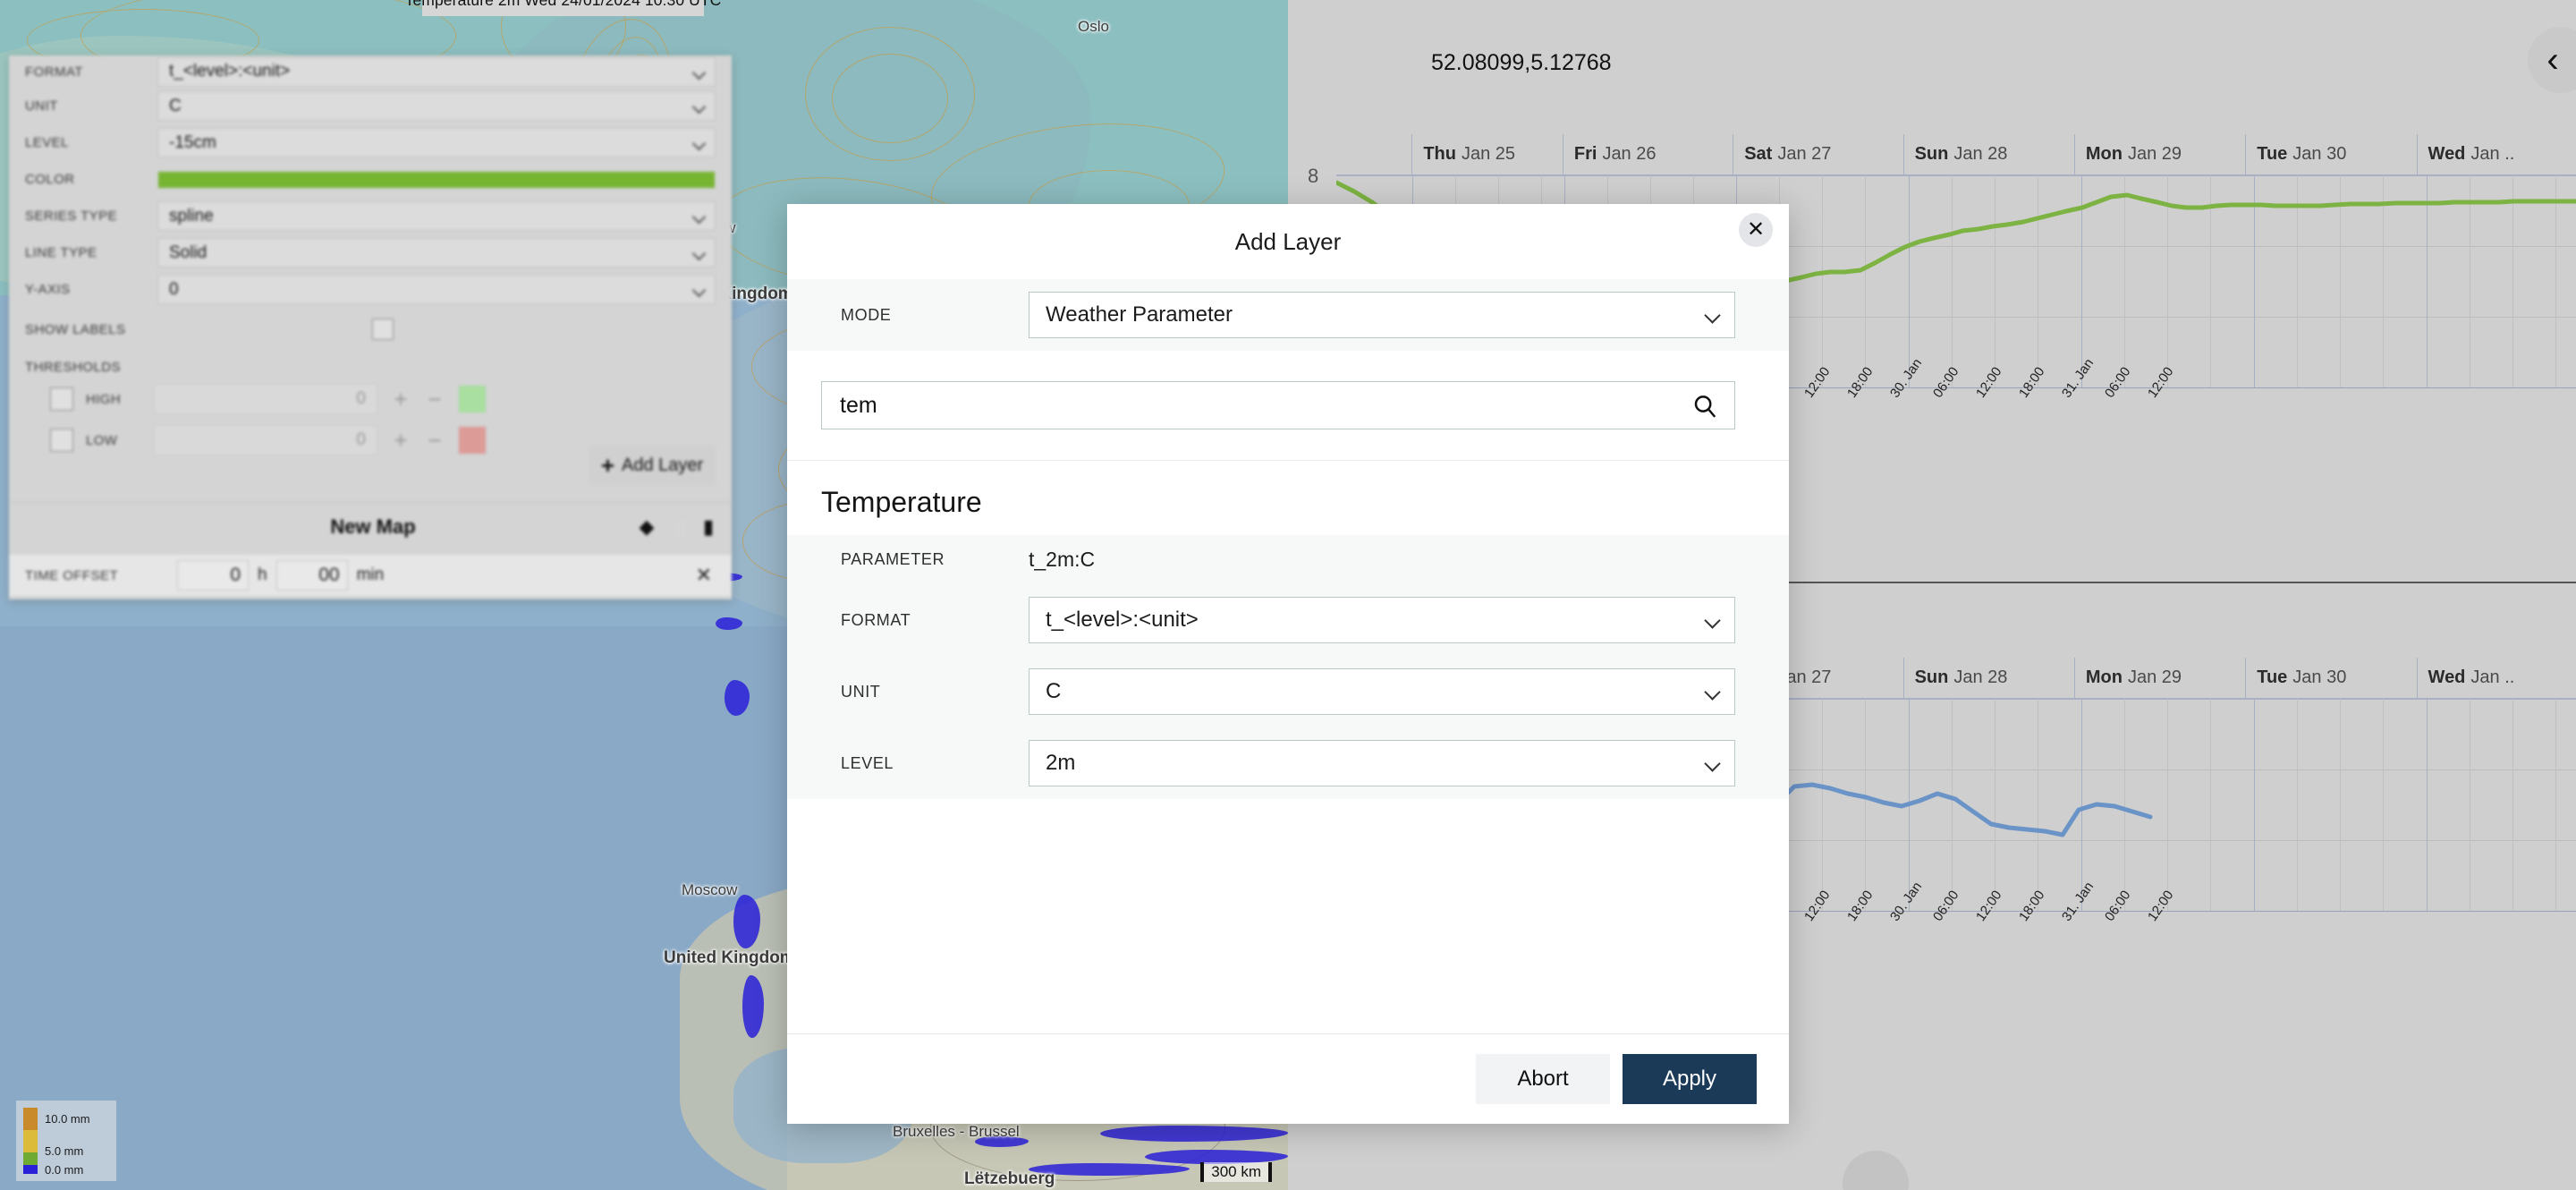 This screenshot has height=1190, width=2576. What do you see at coordinates (681, 527) in the screenshot?
I see `copy-icon: ▯` at bounding box center [681, 527].